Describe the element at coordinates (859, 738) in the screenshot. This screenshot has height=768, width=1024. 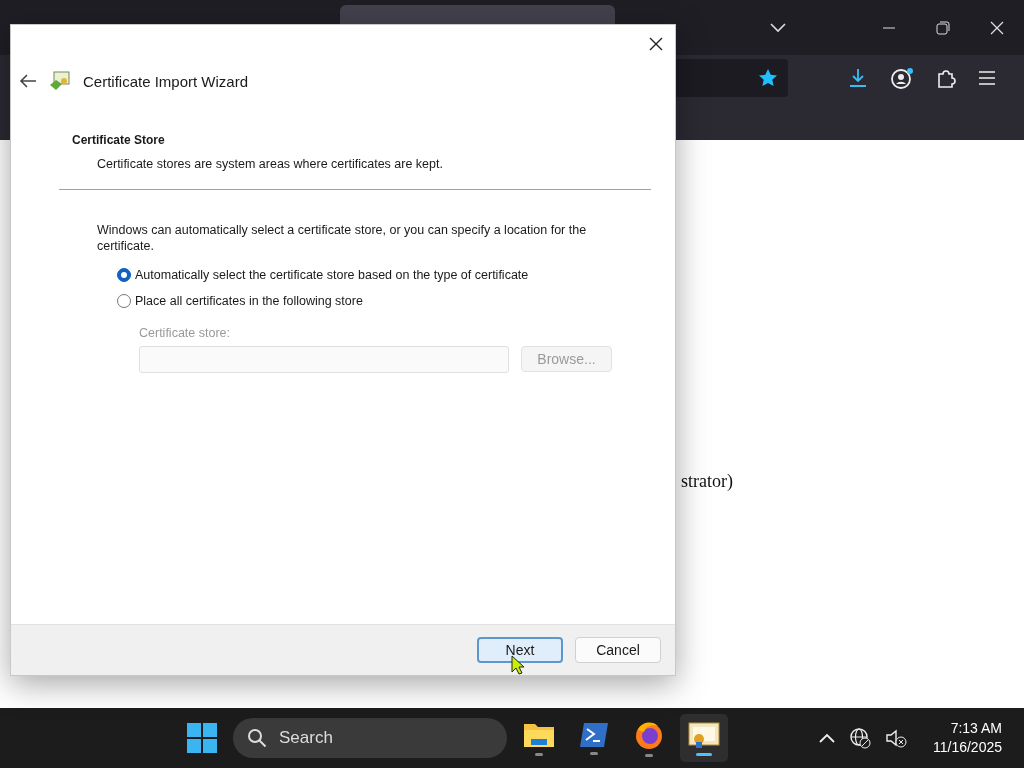
I see `globe-icon` at that location.